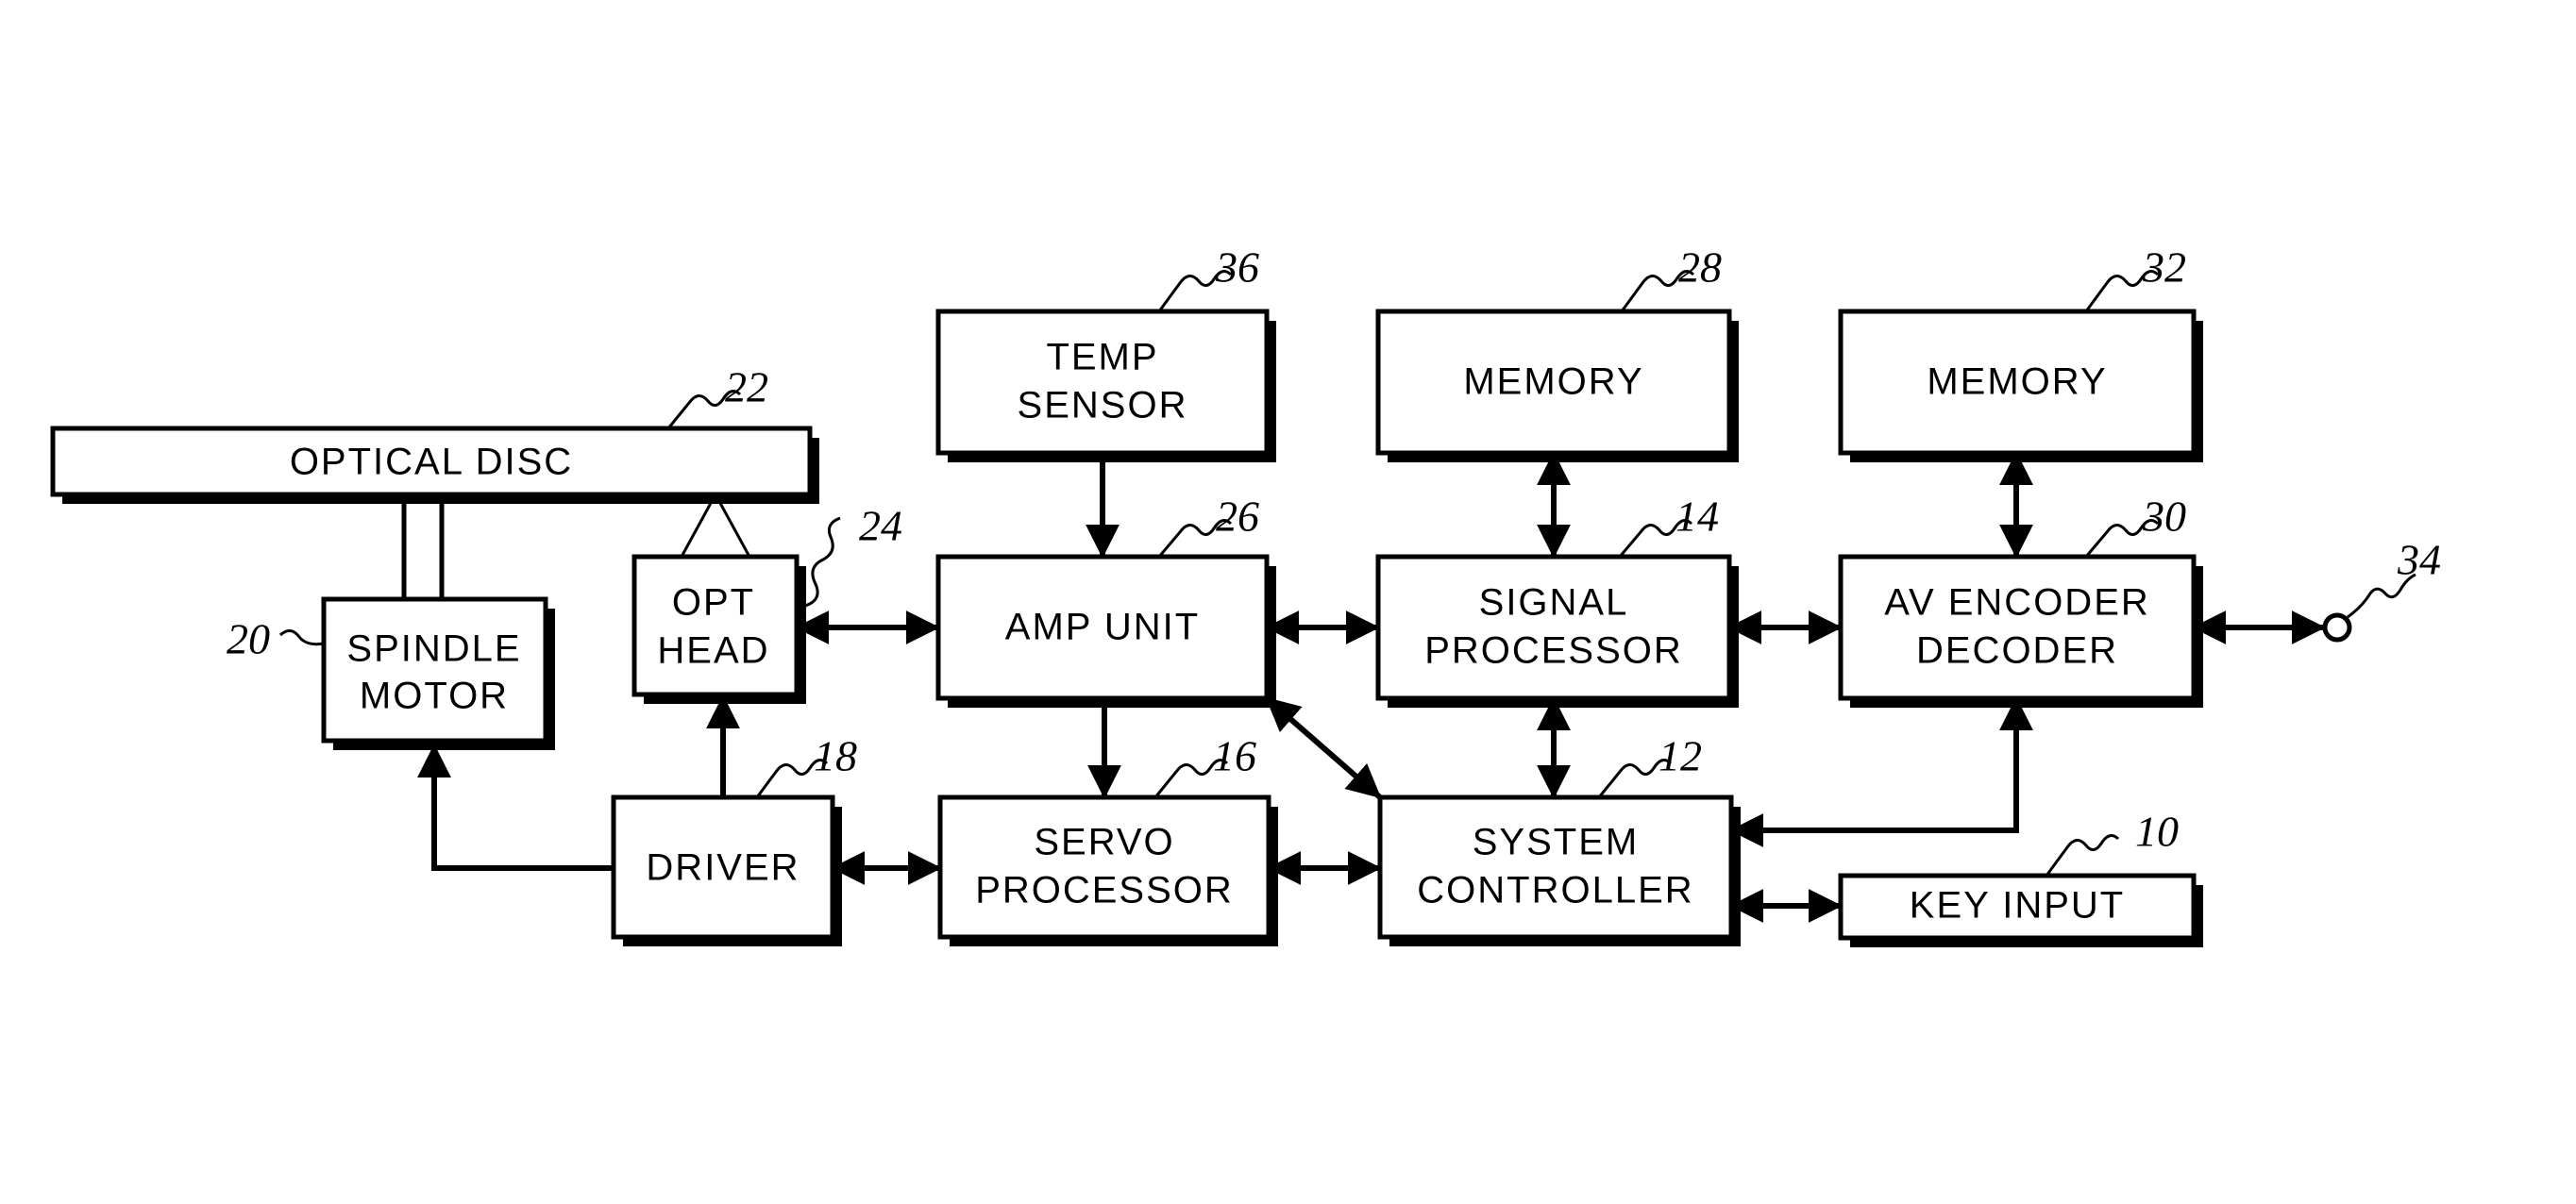  I want to click on block-label-spindle-motor-line2: MOTOR, so click(435, 696).